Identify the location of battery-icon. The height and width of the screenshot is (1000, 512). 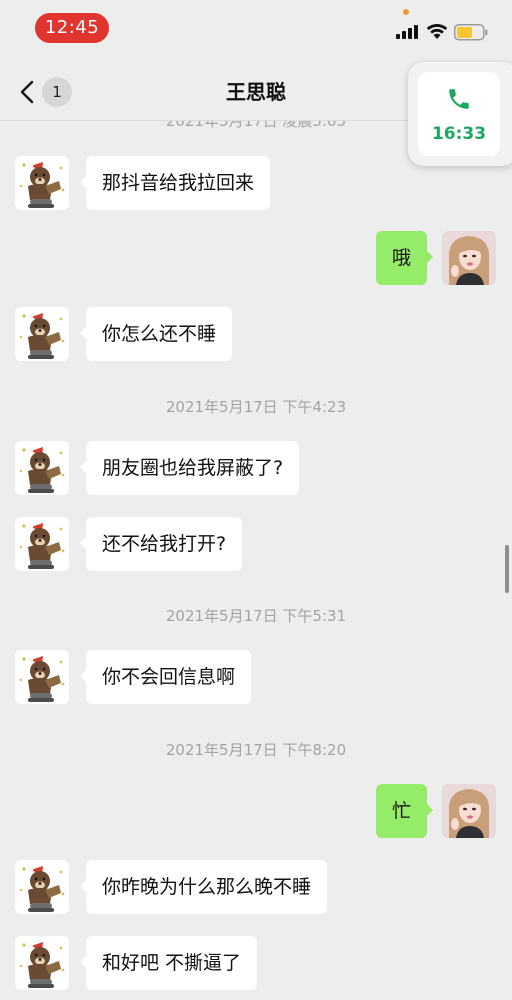
(471, 32).